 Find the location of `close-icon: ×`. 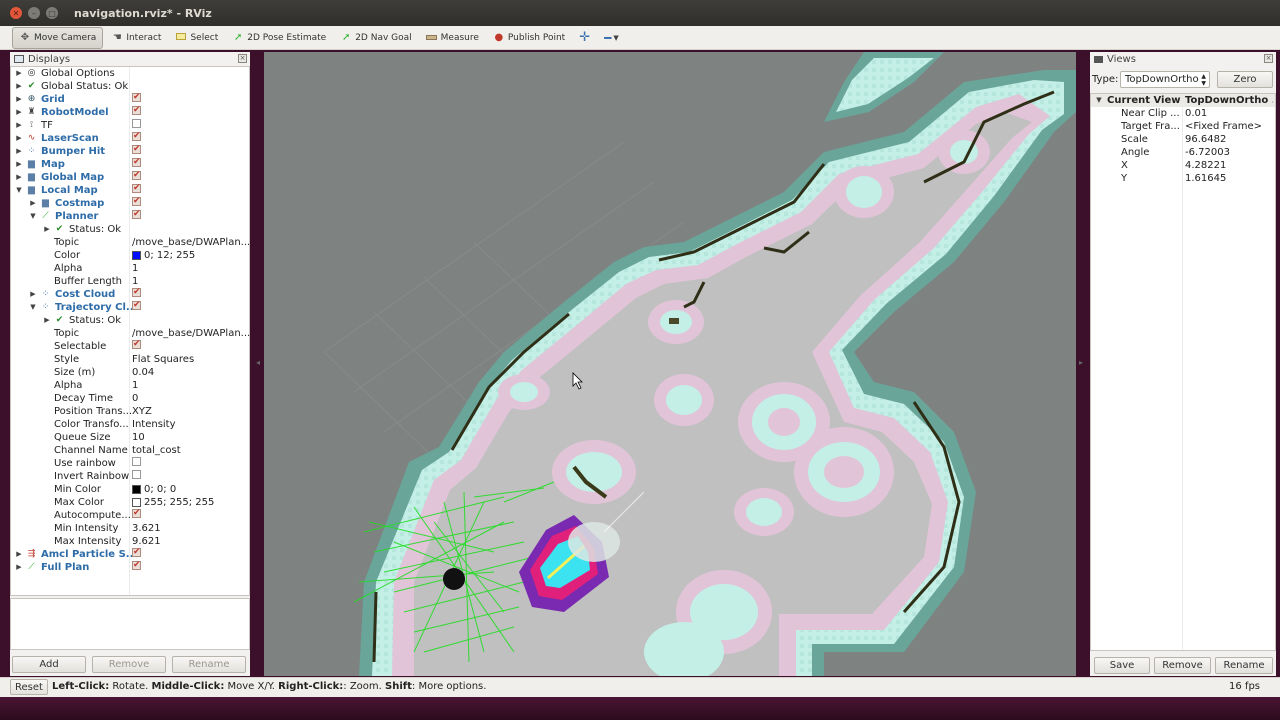

close-icon: × is located at coordinates (242, 58).